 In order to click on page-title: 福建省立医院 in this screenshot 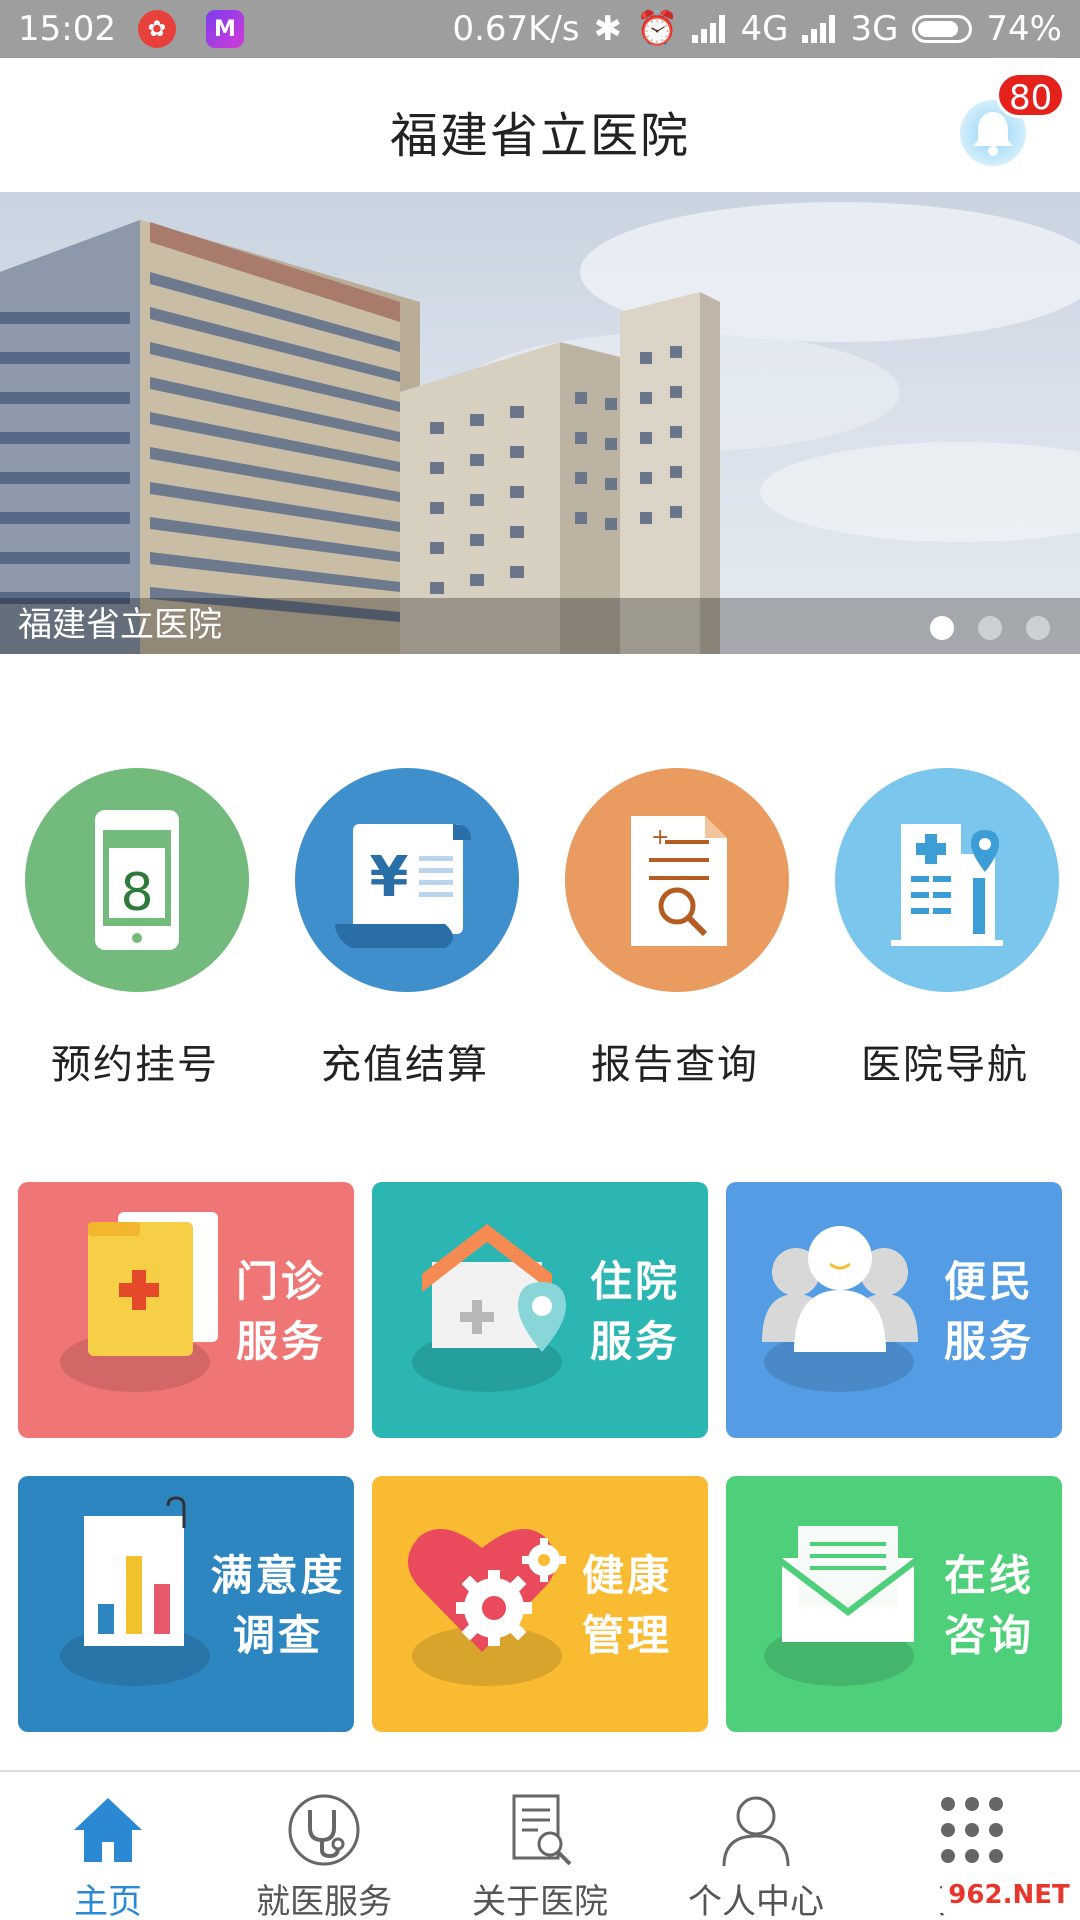, I will do `click(539, 136)`.